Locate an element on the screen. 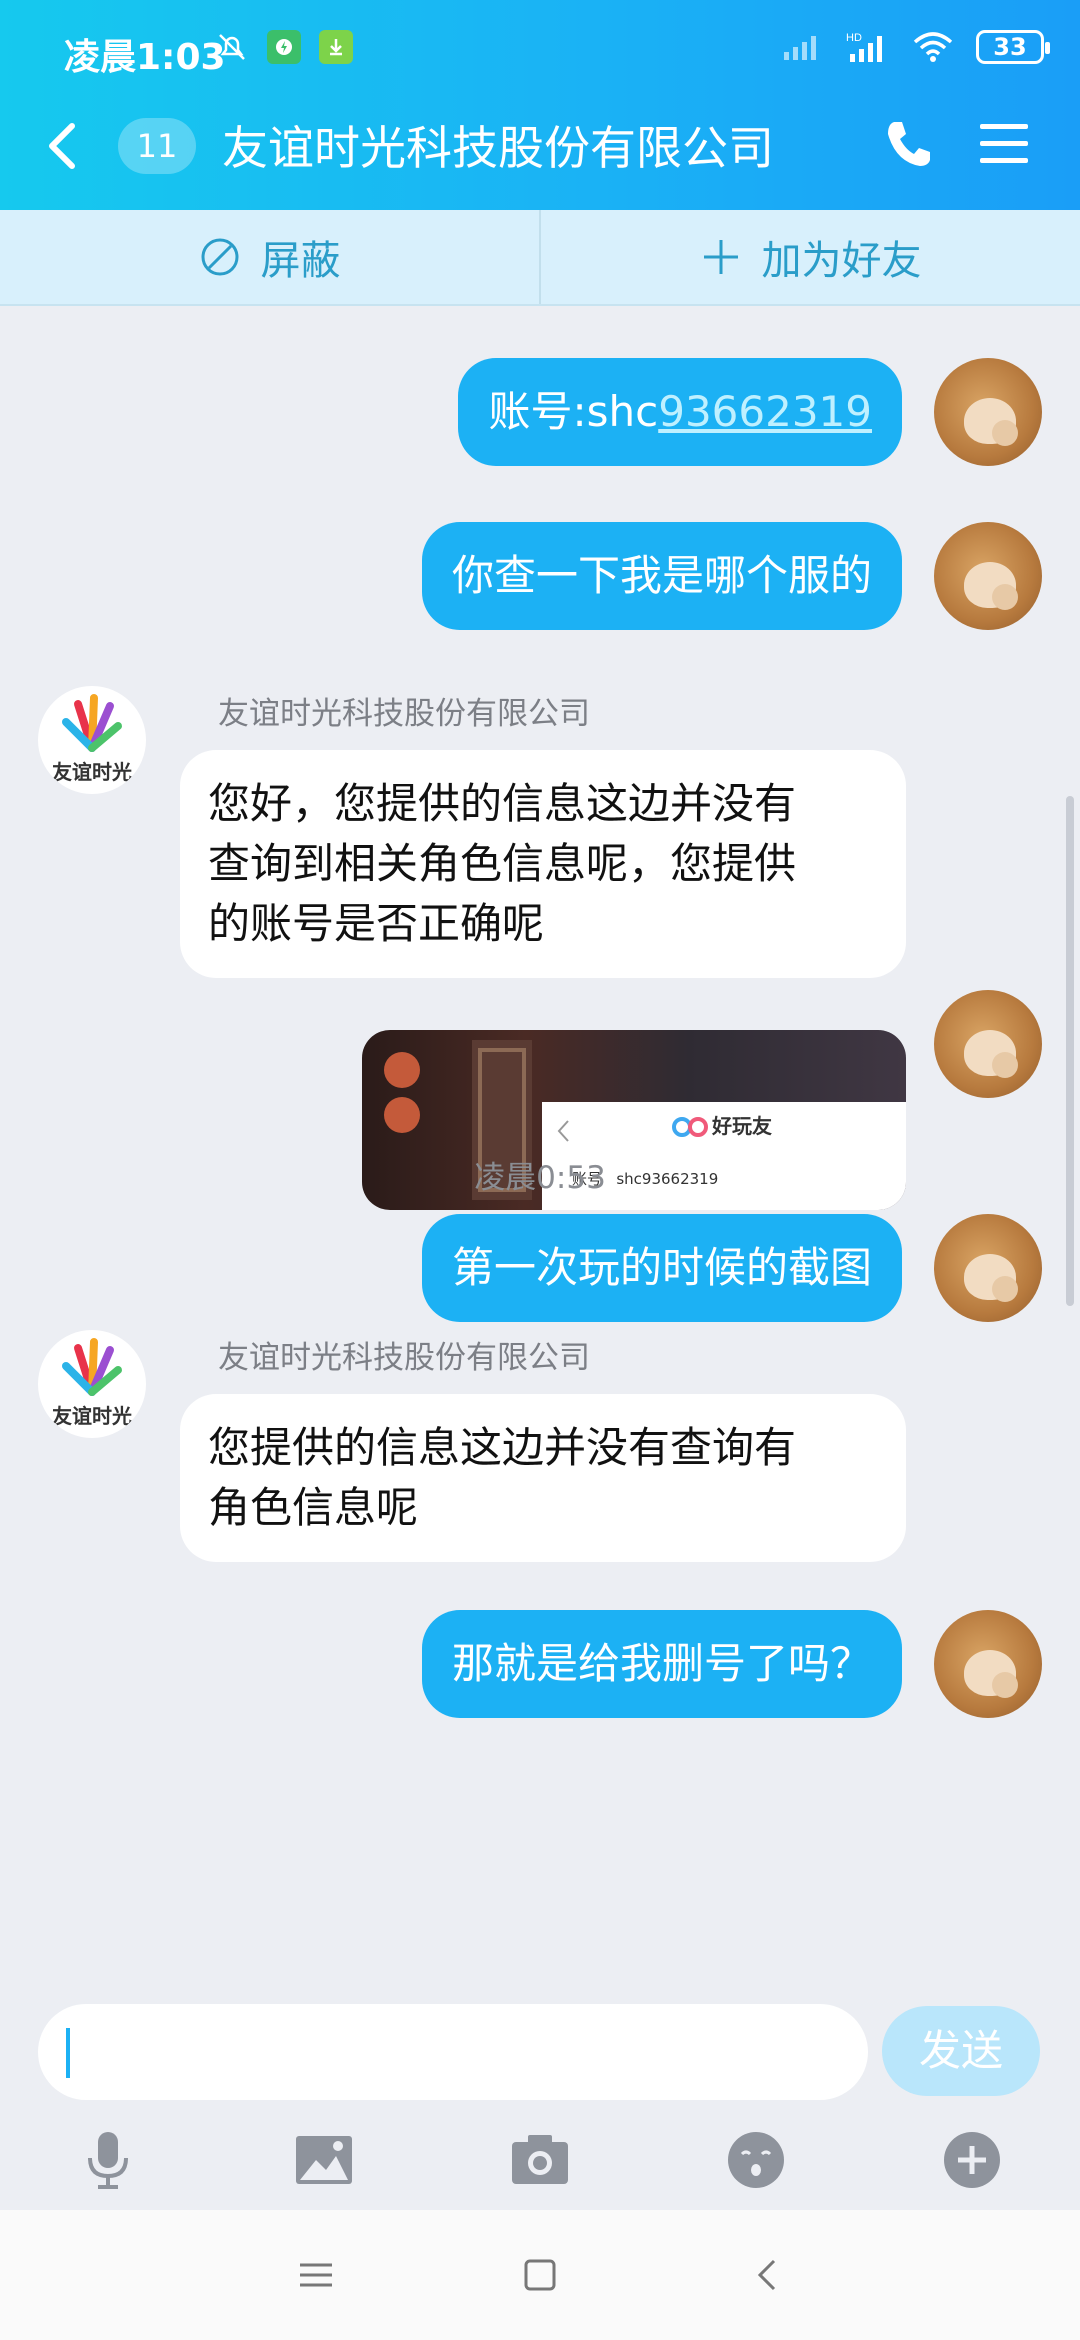 The height and width of the screenshot is (2340, 1080). emoji-icon is located at coordinates (756, 2160).